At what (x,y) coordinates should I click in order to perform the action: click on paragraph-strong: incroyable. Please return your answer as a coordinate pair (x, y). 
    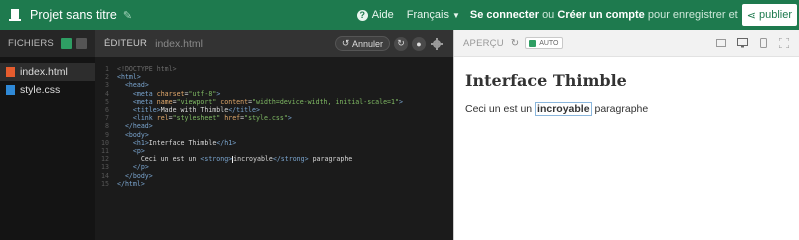
    Looking at the image, I should click on (563, 109).